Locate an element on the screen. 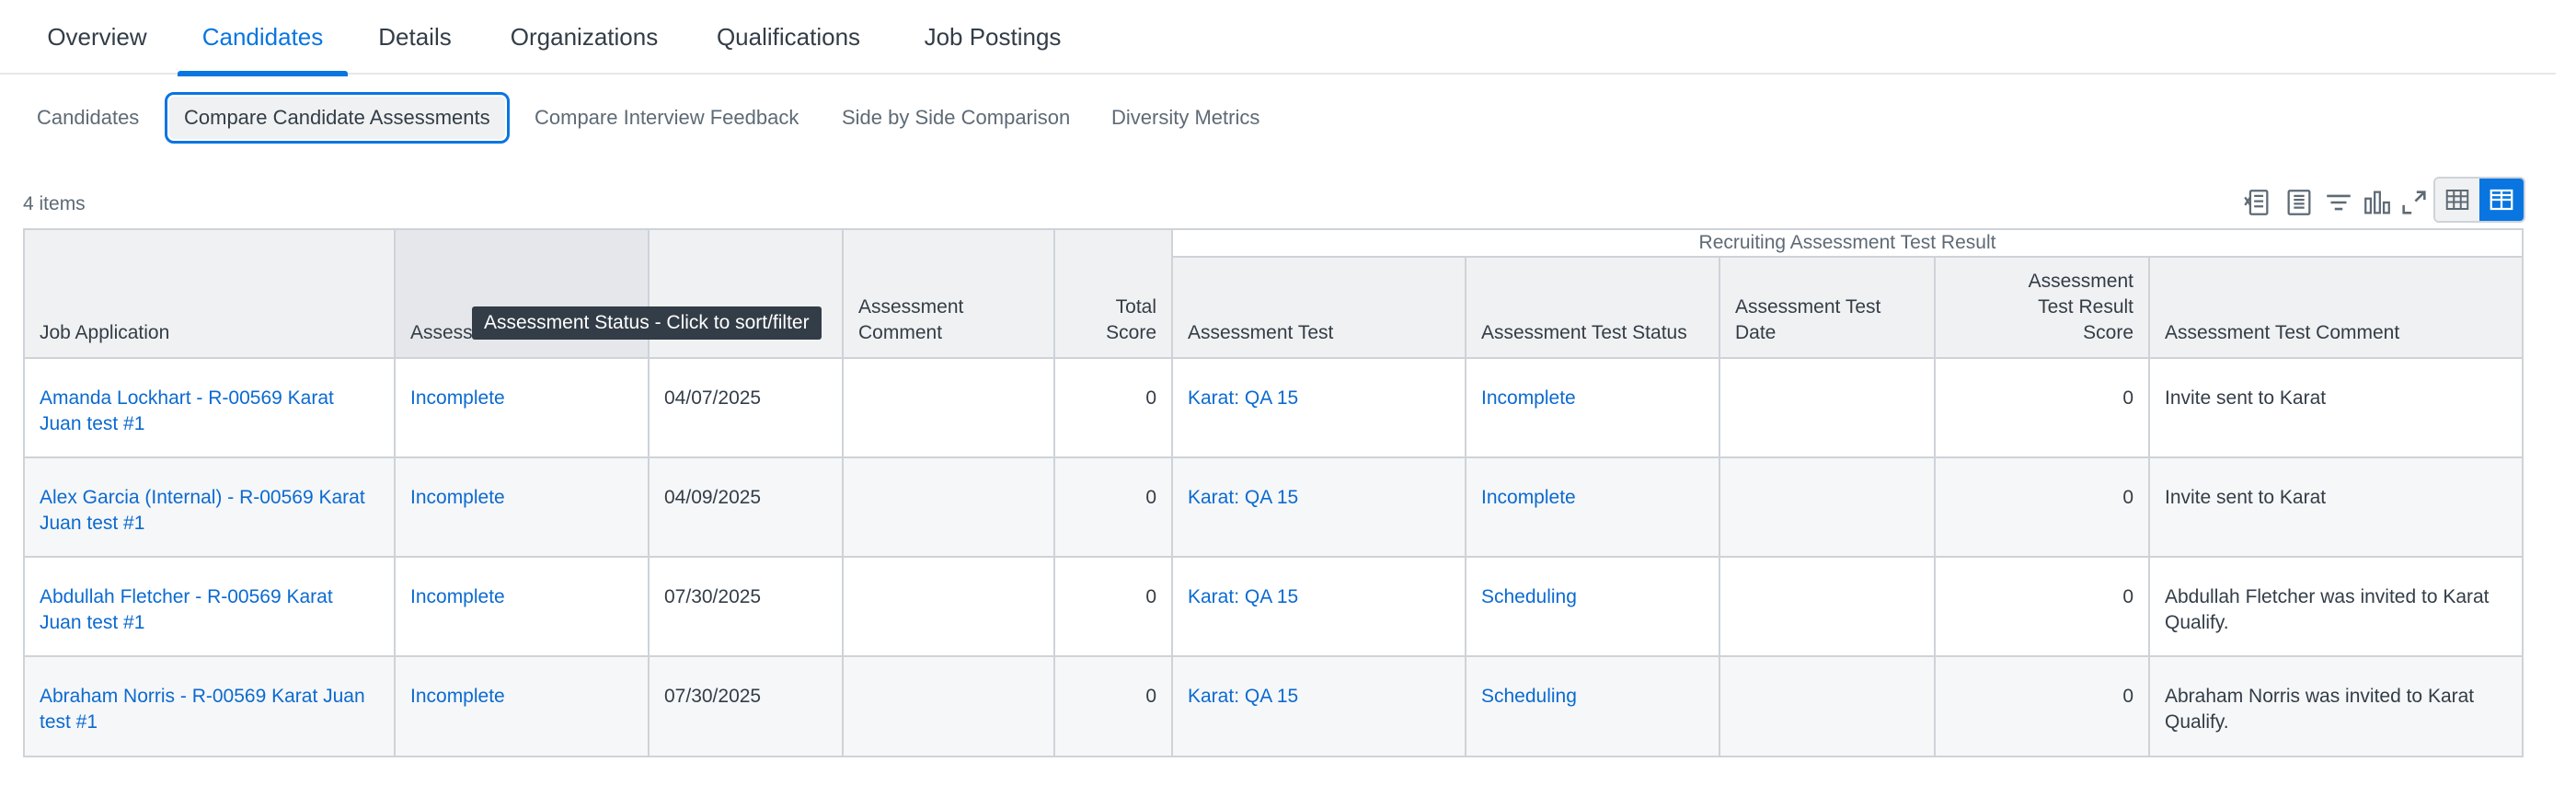 This screenshot has width=2576, height=797. active-tab-indicator is located at coordinates (263, 73).